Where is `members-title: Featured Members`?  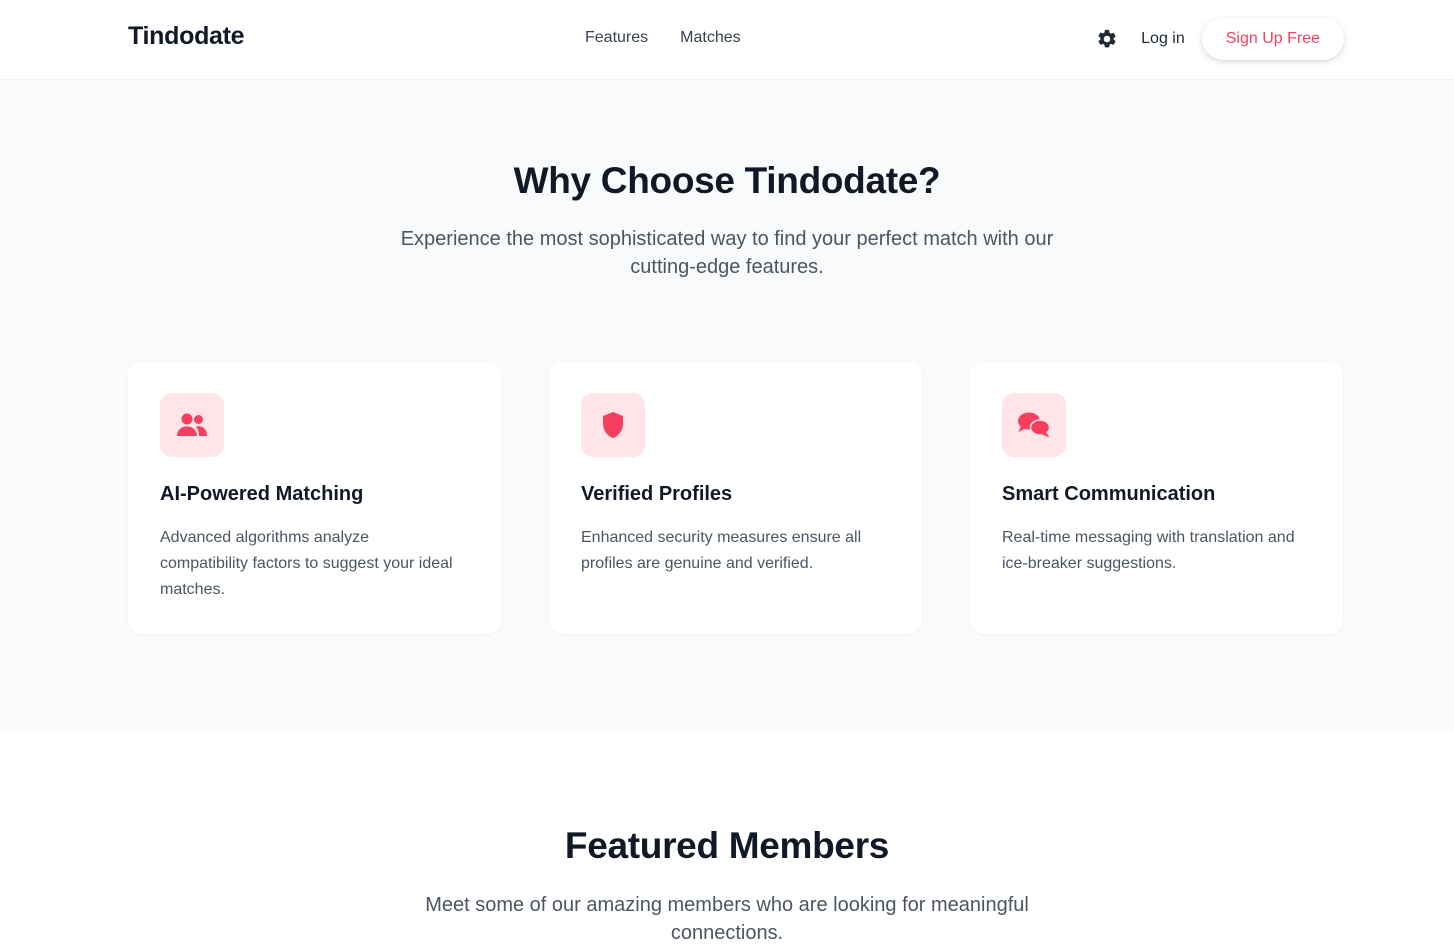 members-title: Featured Members is located at coordinates (727, 845).